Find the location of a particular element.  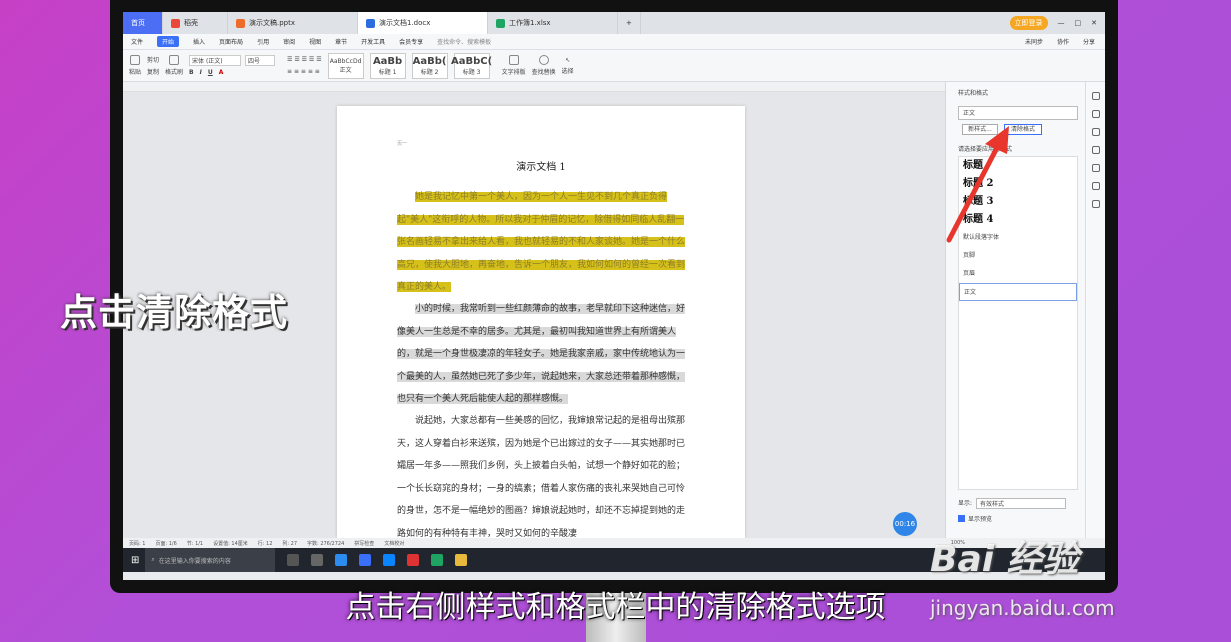

menu-insert: 插入 is located at coordinates (199, 41).